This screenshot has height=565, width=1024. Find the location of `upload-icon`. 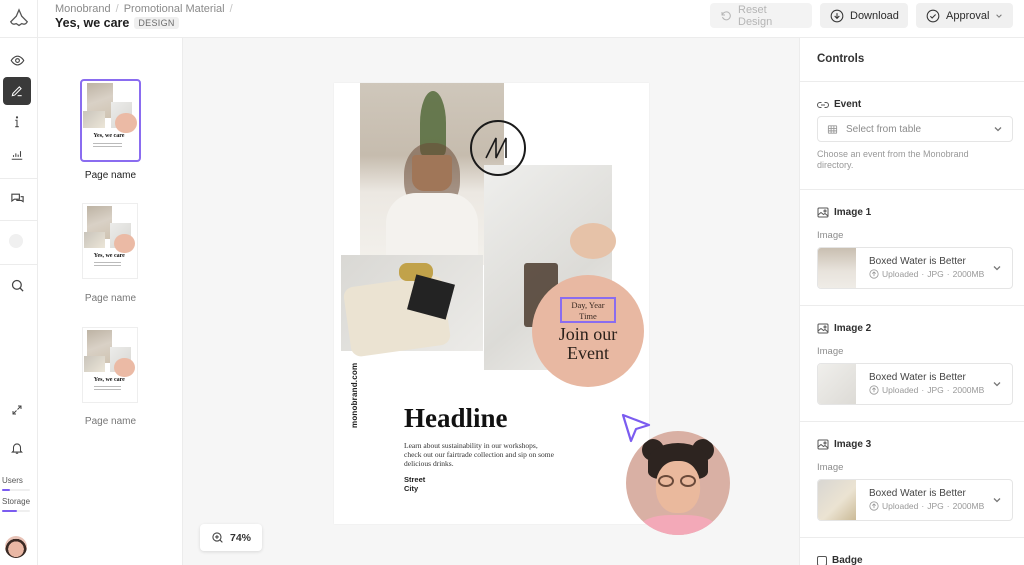

upload-icon is located at coordinates (874, 274).